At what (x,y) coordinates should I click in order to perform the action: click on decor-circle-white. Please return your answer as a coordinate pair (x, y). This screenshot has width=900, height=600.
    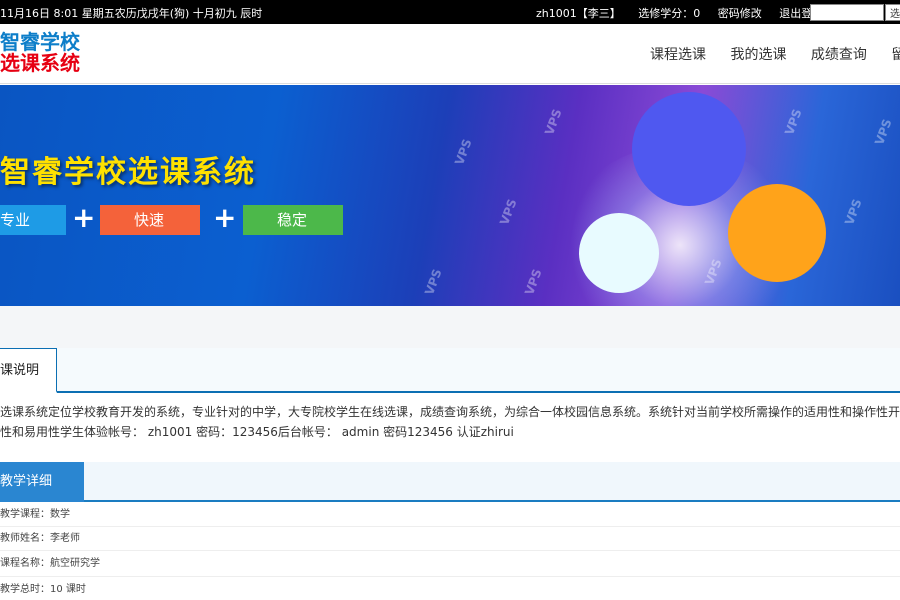
    Looking at the image, I should click on (619, 253).